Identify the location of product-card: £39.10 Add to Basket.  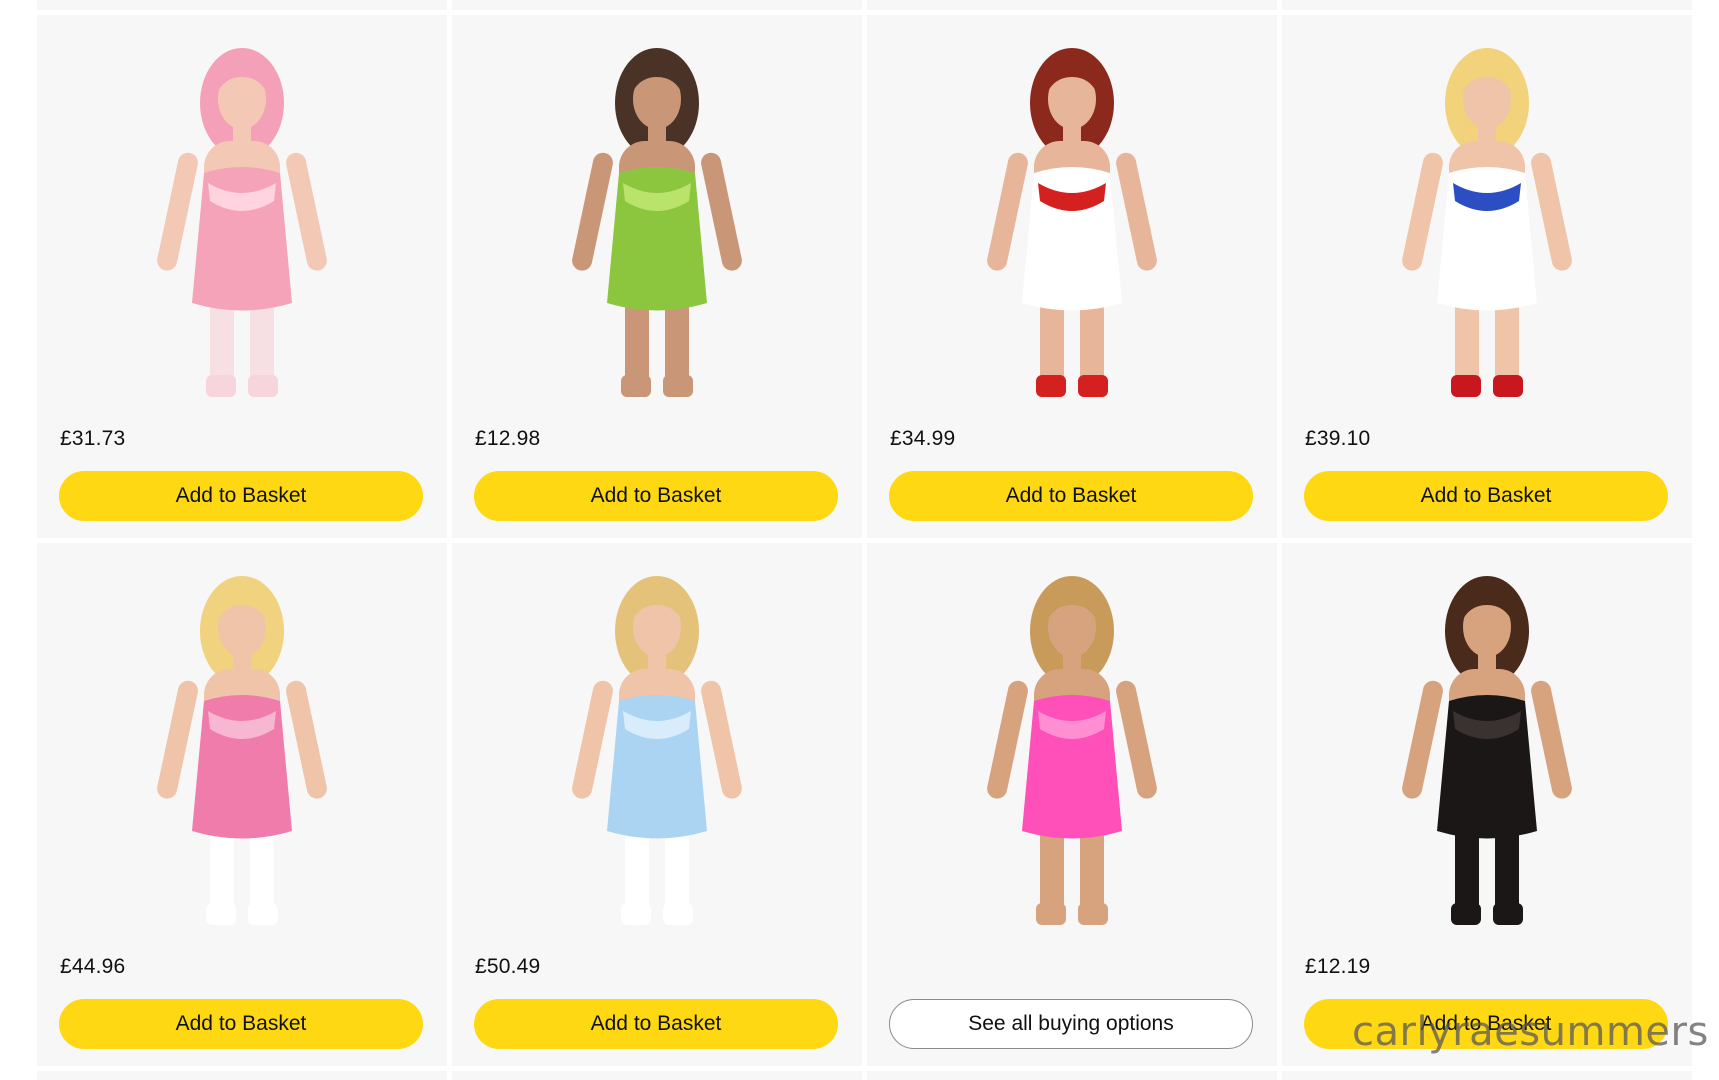
(1487, 276).